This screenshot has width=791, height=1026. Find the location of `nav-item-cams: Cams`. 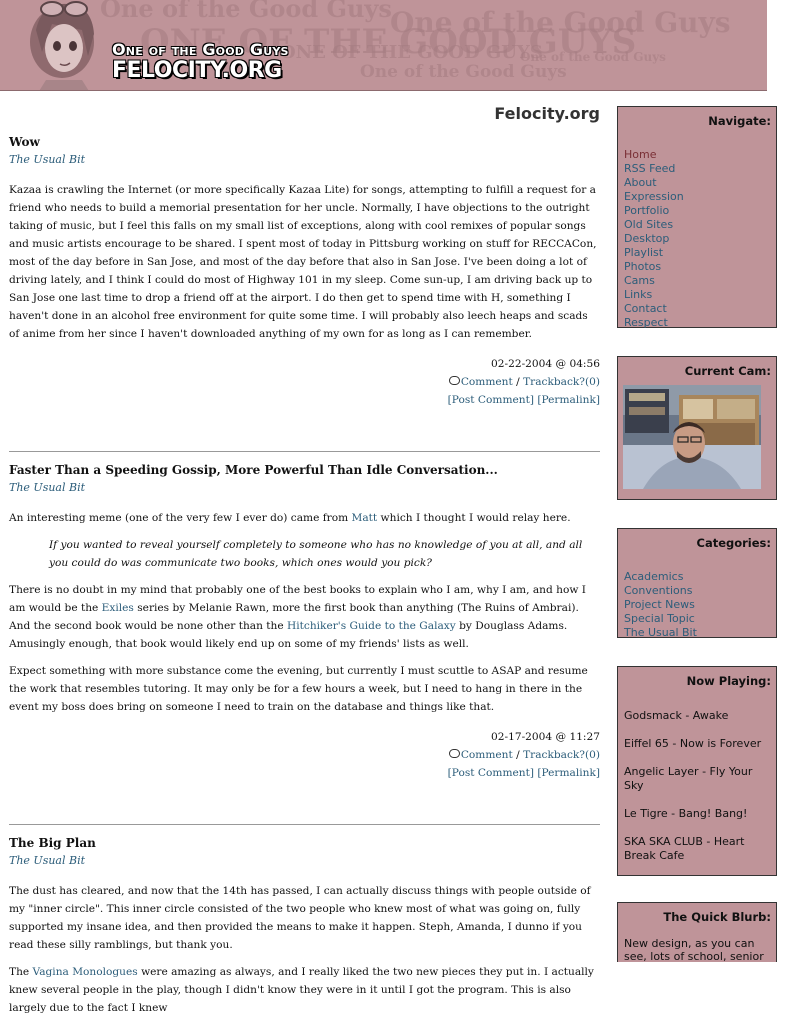

nav-item-cams: Cams is located at coordinates (700, 281).